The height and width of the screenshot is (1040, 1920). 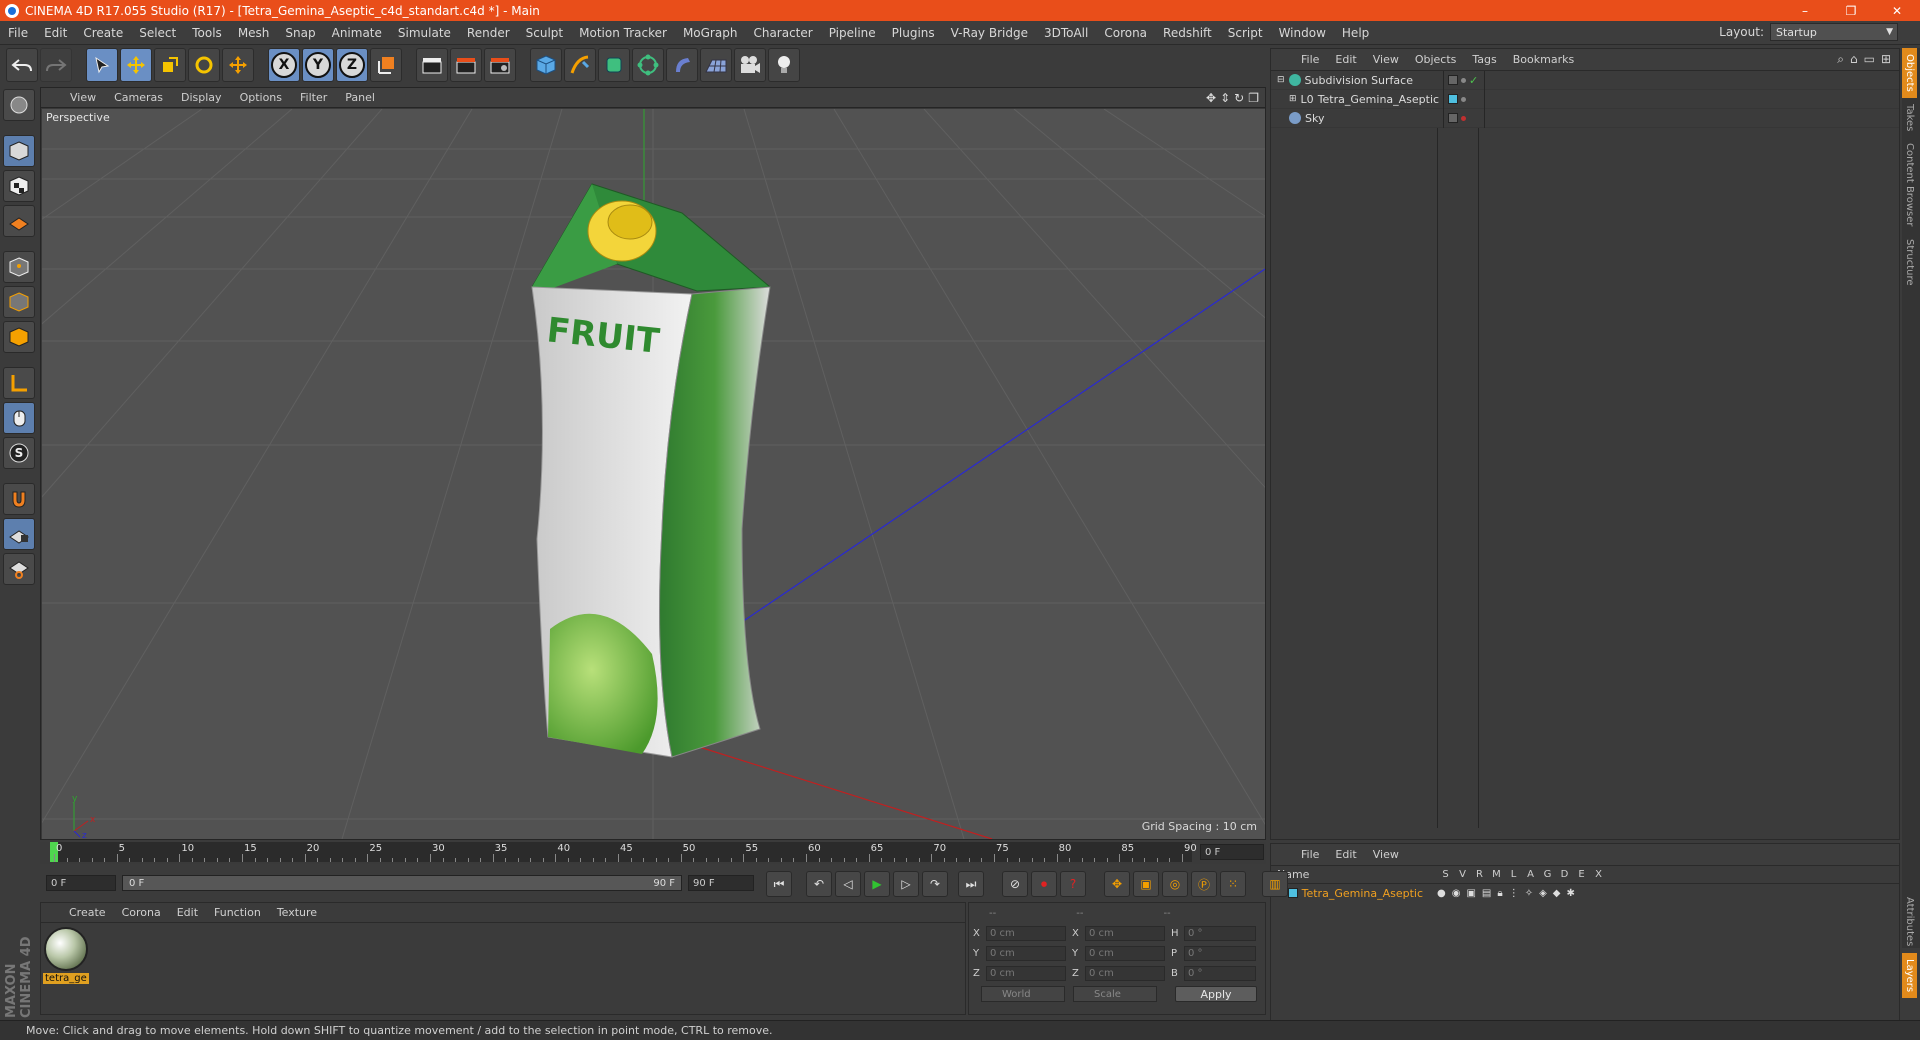 What do you see at coordinates (66, 978) in the screenshot?
I see `material-name: tetra_ge` at bounding box center [66, 978].